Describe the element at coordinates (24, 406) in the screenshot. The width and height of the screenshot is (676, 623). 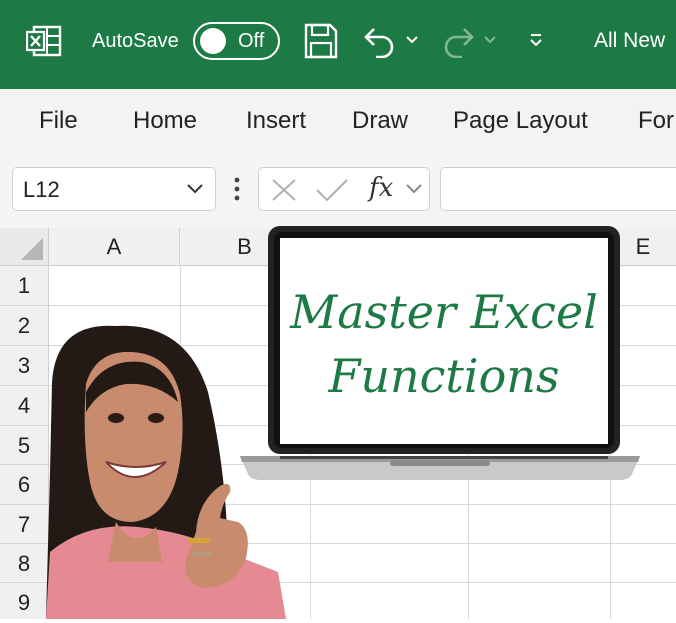
I see `row-header-4: 4` at that location.